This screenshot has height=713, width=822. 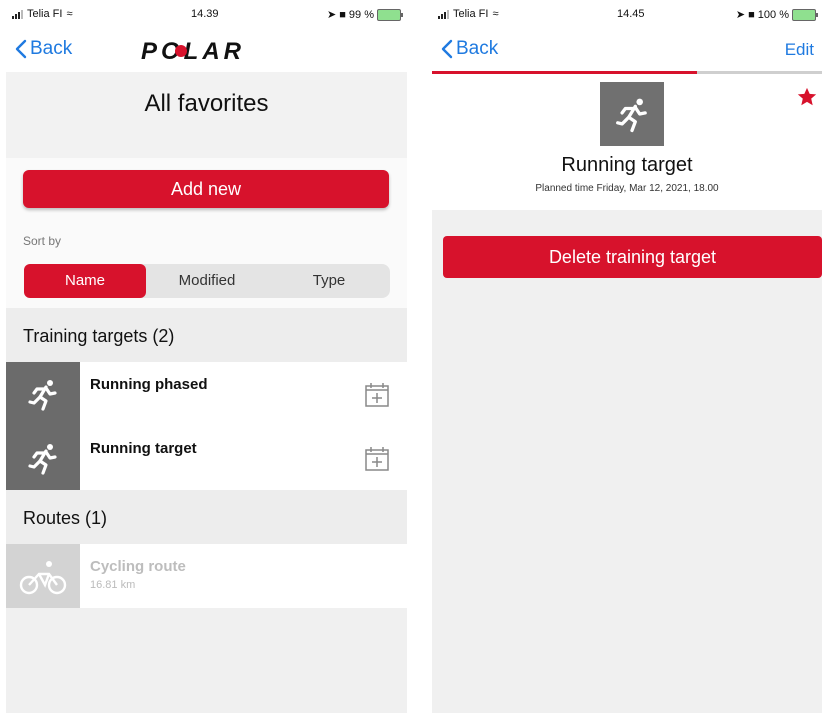 I want to click on page-title: All favorites, so click(x=206, y=103).